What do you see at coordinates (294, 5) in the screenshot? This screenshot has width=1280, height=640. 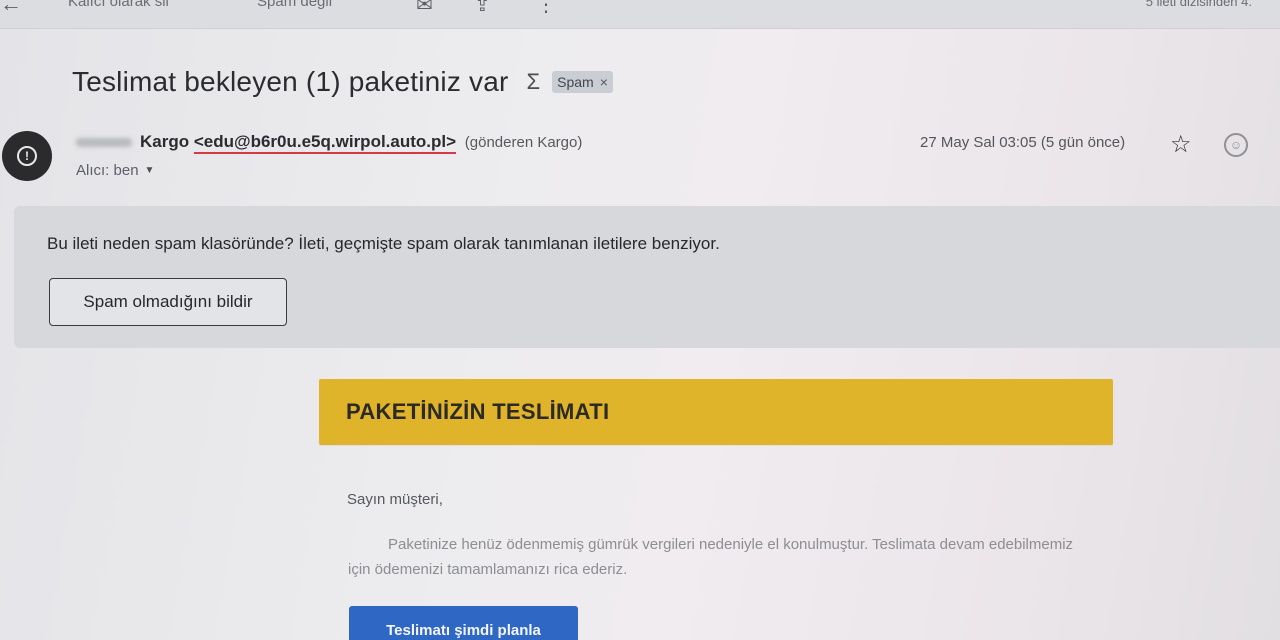 I see `not-spam-button: Spam değil` at bounding box center [294, 5].